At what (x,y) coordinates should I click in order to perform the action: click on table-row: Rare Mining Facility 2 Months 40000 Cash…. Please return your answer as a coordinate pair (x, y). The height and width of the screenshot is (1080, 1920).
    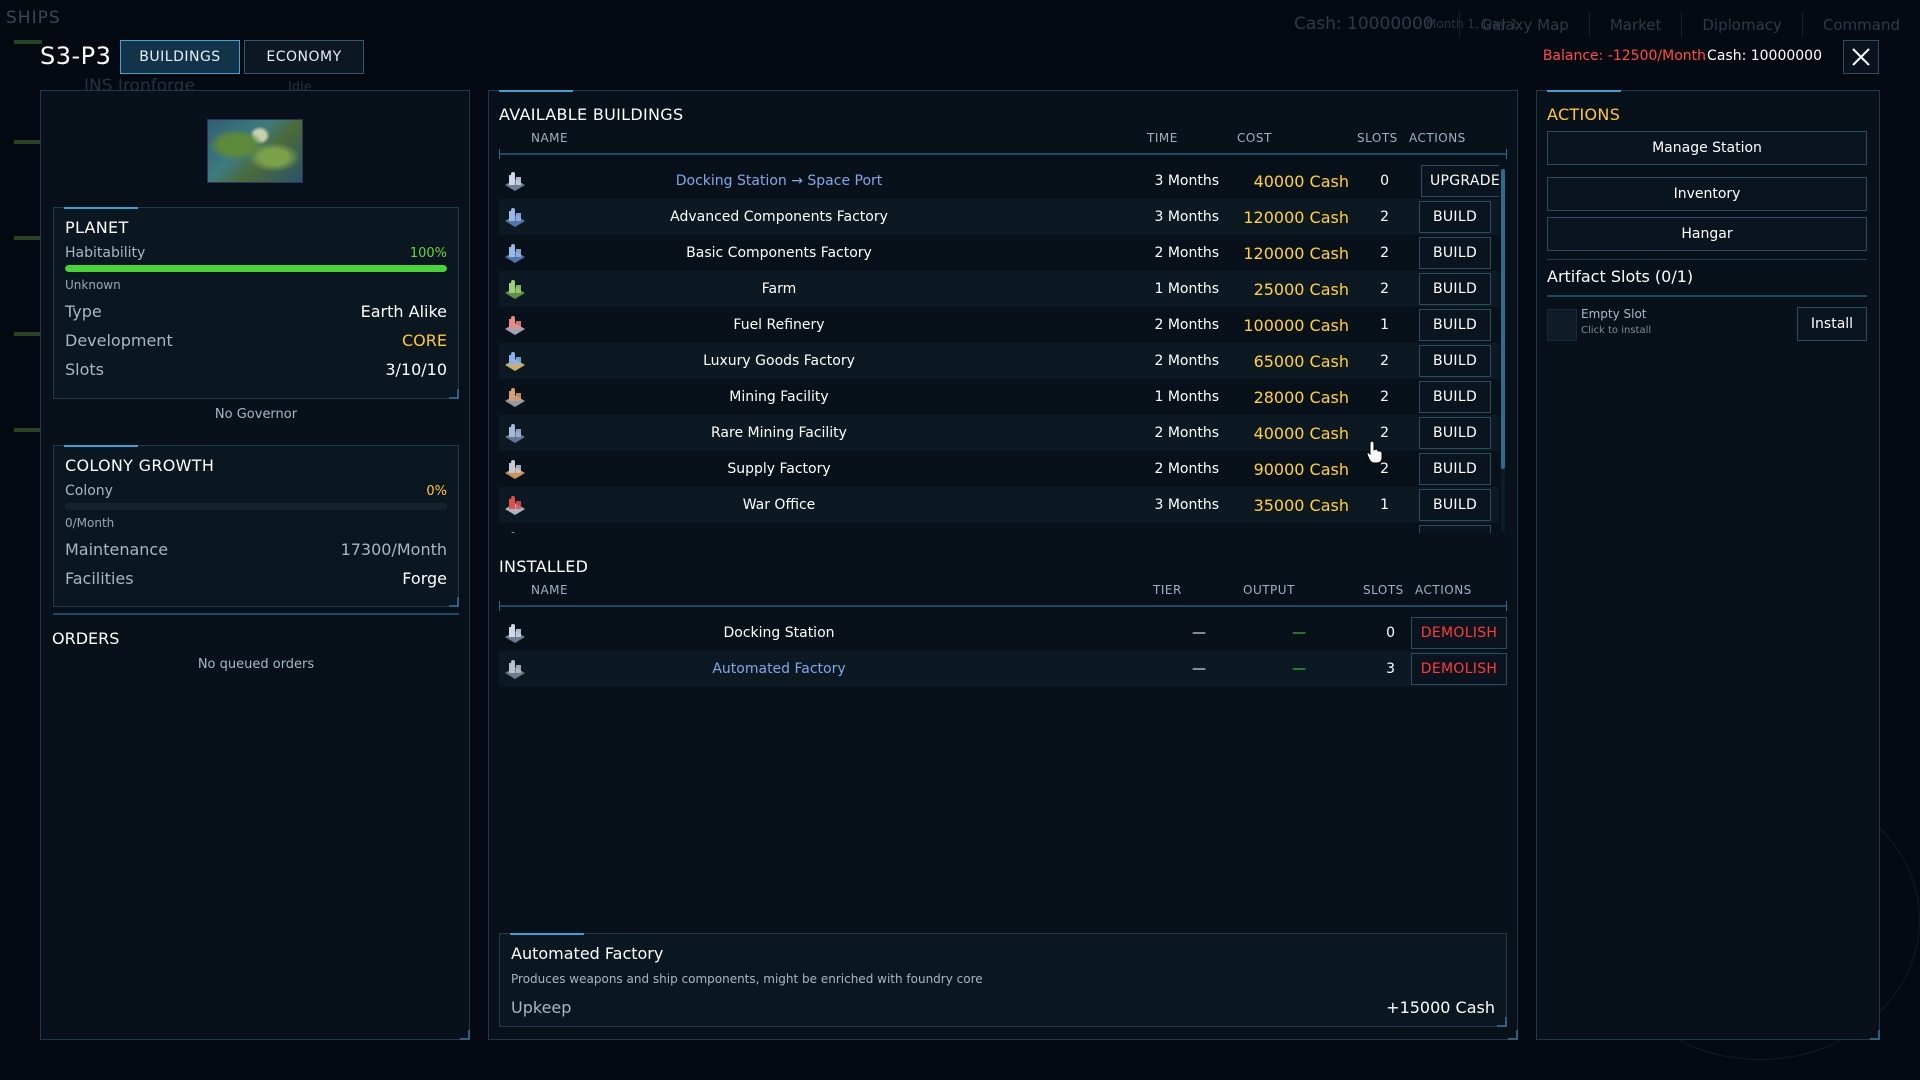
    Looking at the image, I should click on (999, 433).